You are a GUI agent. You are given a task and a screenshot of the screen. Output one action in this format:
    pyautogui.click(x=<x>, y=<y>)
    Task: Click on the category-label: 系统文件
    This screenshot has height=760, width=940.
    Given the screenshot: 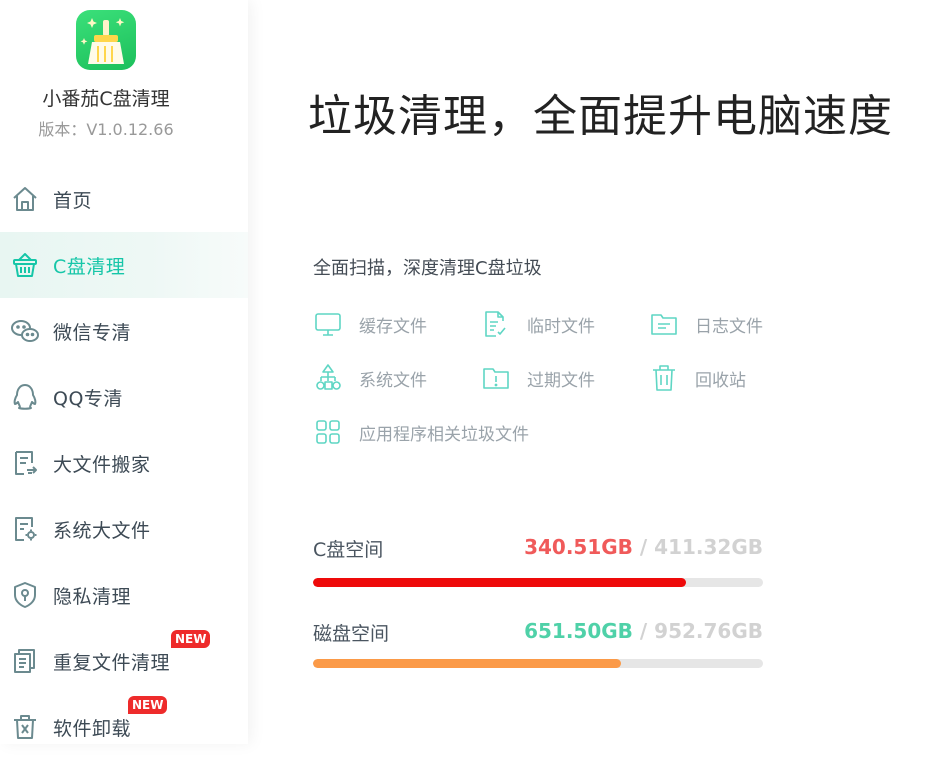 What is the action you would take?
    pyautogui.click(x=393, y=380)
    